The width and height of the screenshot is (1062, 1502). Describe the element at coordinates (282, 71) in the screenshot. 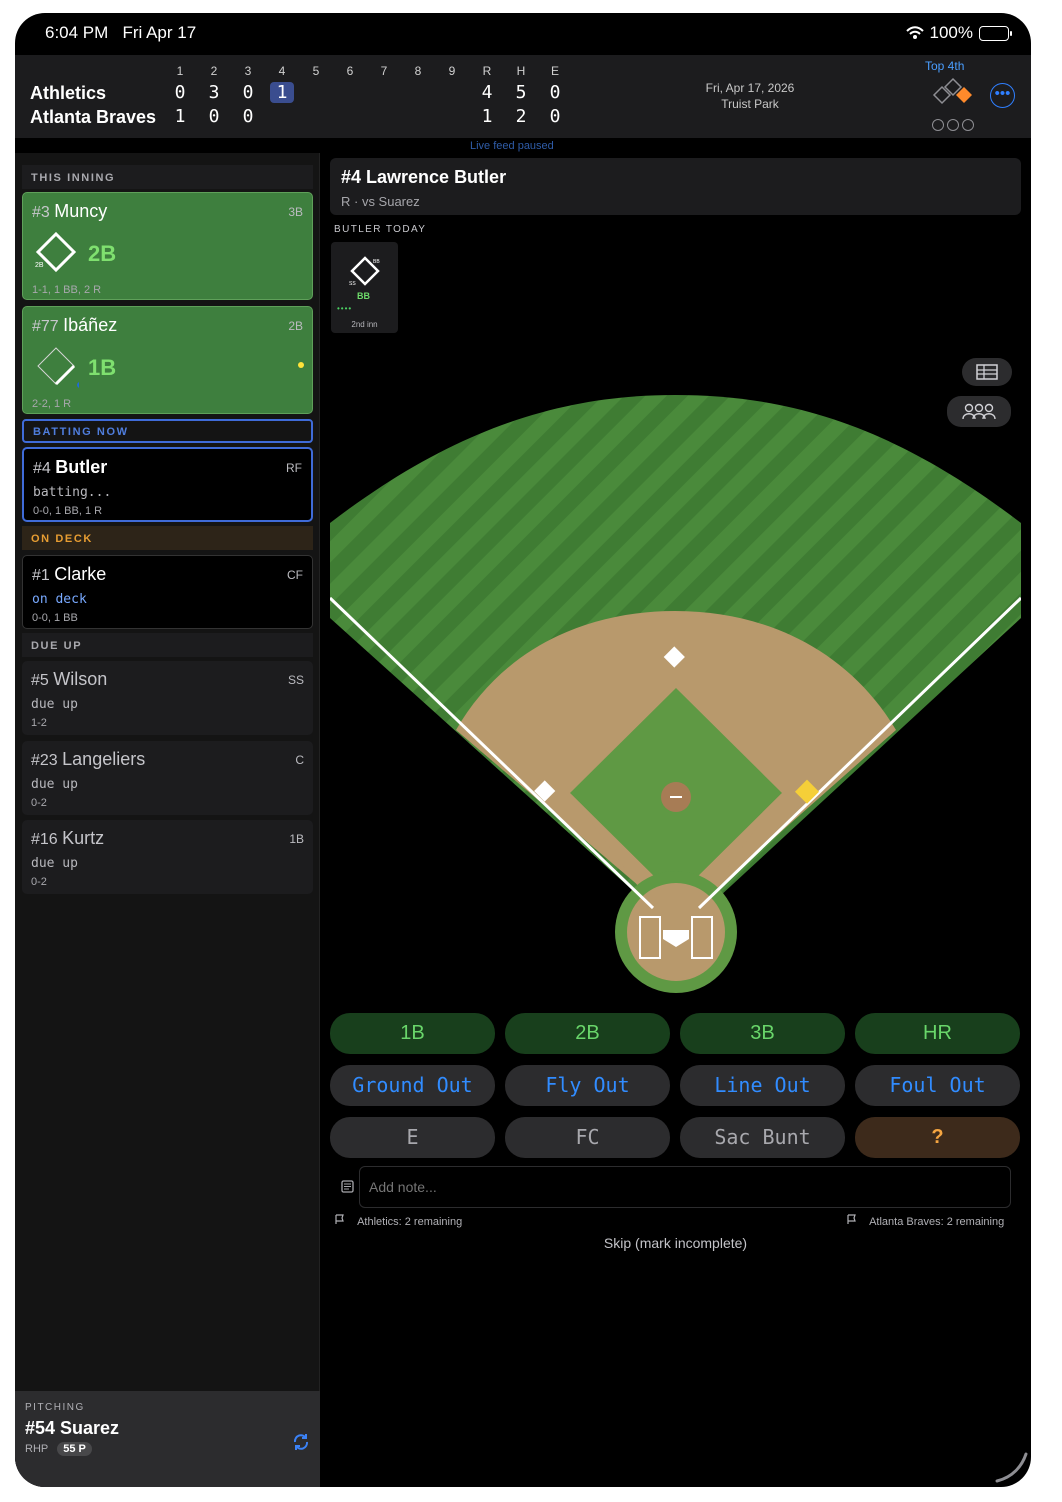

I see `inning-header: 4` at that location.